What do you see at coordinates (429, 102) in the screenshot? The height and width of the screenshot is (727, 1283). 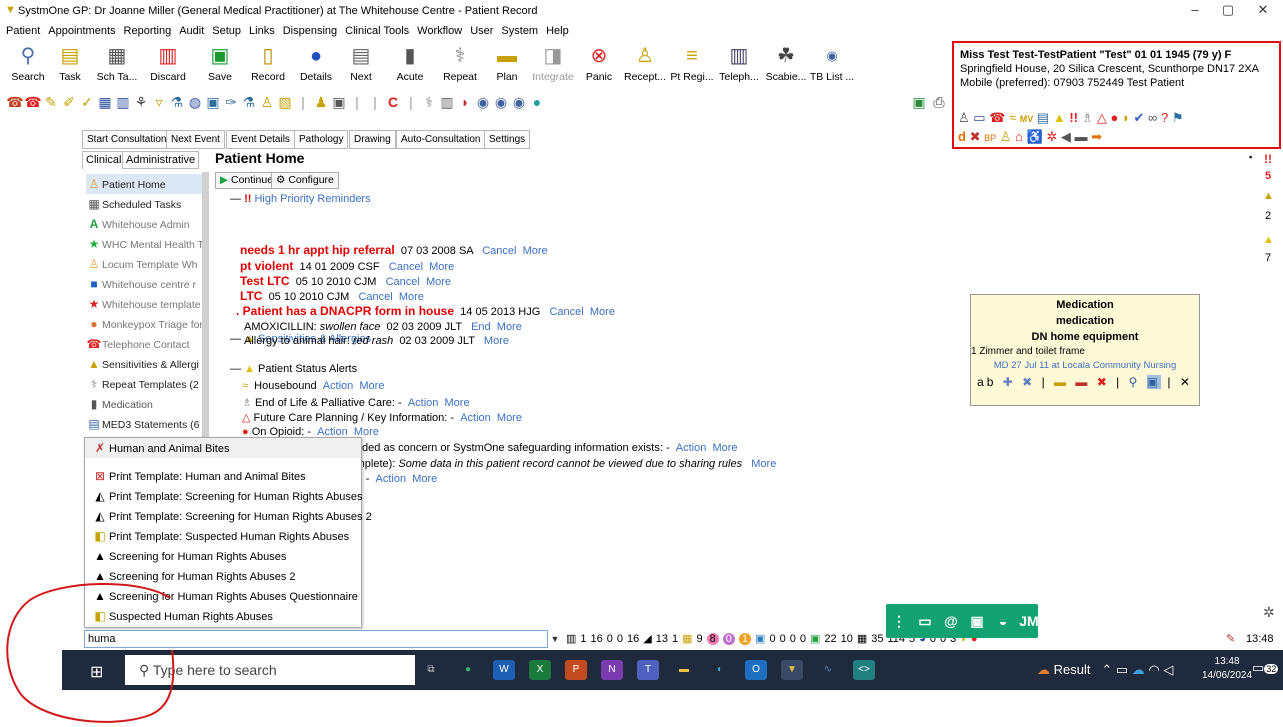 I see `caduceus-icon: ⚕` at bounding box center [429, 102].